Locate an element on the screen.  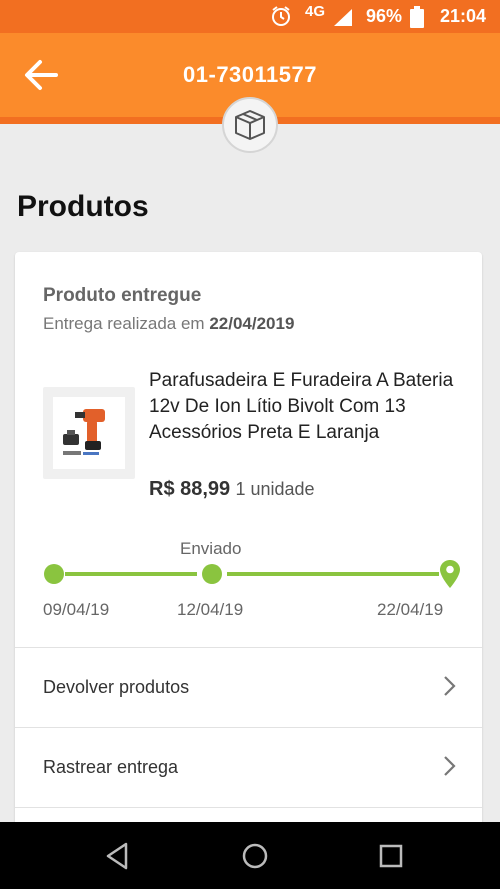
network-type: 4G is located at coordinates (315, 11).